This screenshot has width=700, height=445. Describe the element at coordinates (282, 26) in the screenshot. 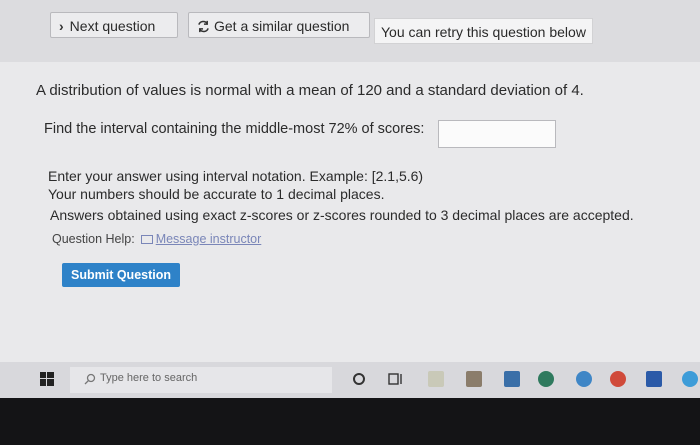

I see `similar-question-label: Get a similar question` at that location.